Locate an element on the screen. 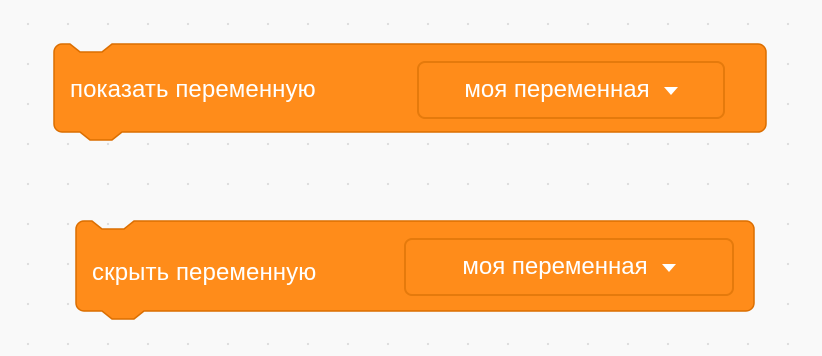 Image resolution: width=822 pixels, height=356 pixels. hide-variable-label: скрыть переменную is located at coordinates (204, 272).